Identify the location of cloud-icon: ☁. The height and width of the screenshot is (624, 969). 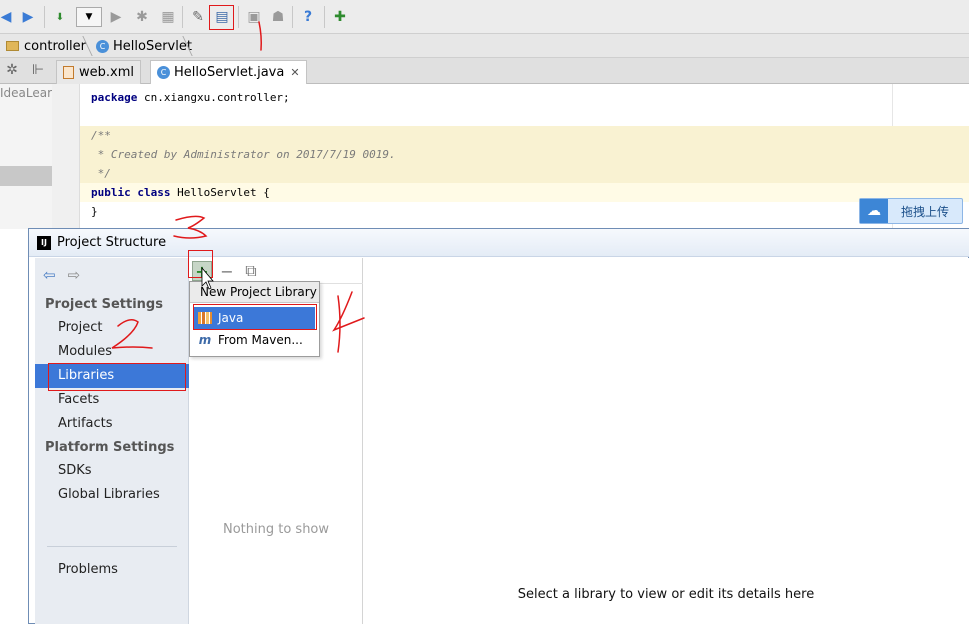
(874, 211).